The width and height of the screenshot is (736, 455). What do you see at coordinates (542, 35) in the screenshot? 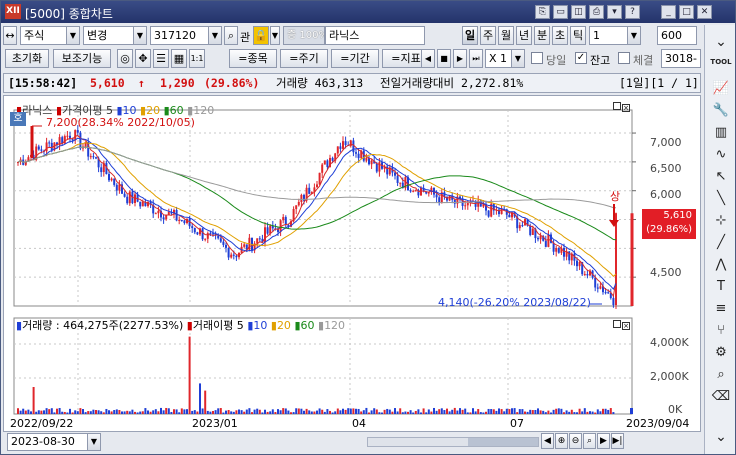
I see `period-minute-button: 분` at bounding box center [542, 35].